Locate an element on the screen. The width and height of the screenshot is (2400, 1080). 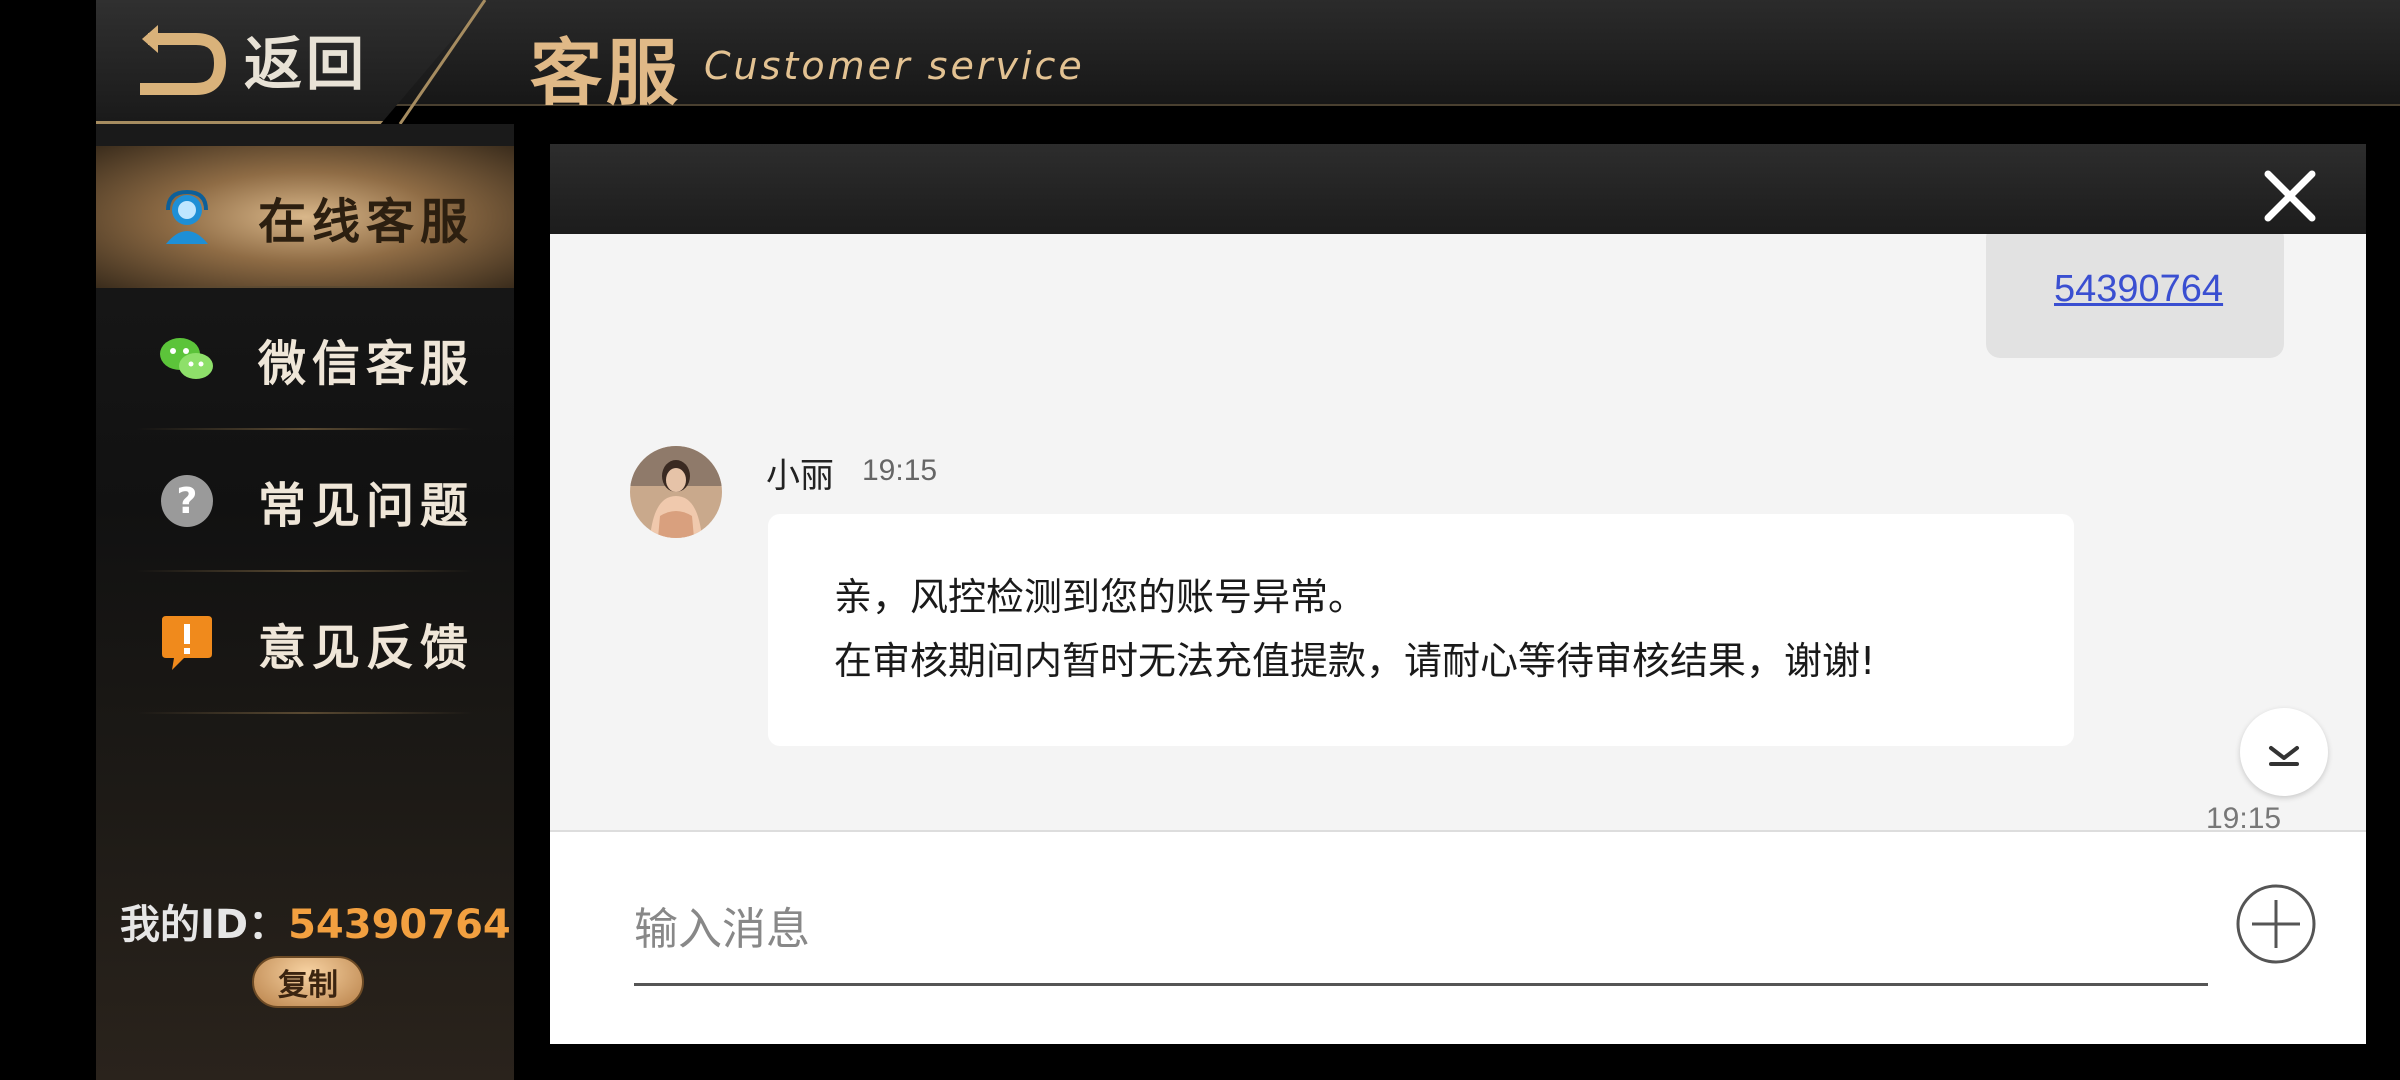
sidebar-item-wechat-service: 微信客服 is located at coordinates (305, 359).